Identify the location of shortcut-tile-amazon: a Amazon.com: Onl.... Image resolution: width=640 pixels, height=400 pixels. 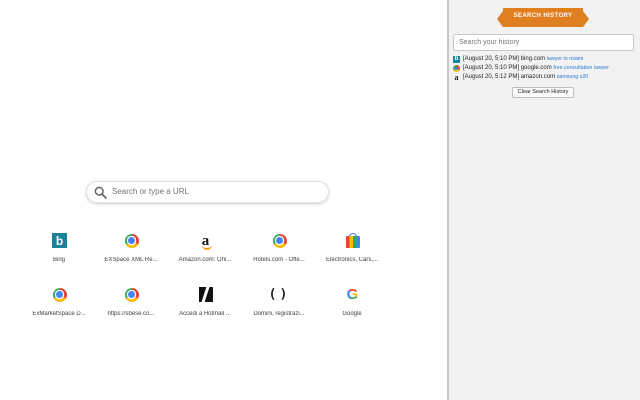
(205, 255).